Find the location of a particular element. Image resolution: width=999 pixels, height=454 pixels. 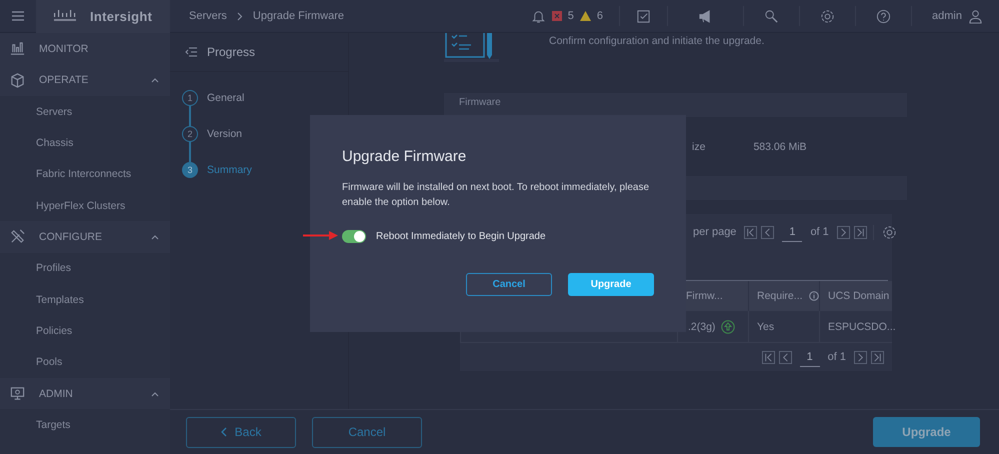

breadcrumb-link: Servers is located at coordinates (208, 16).